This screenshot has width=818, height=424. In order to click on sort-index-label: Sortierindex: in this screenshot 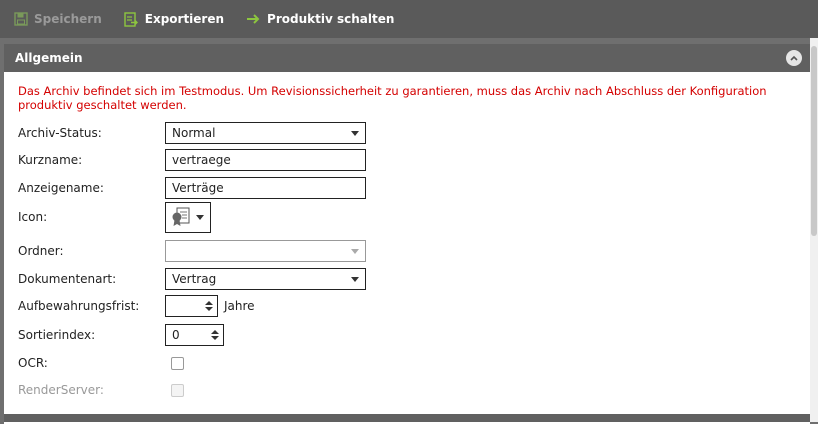, I will do `click(57, 335)`.